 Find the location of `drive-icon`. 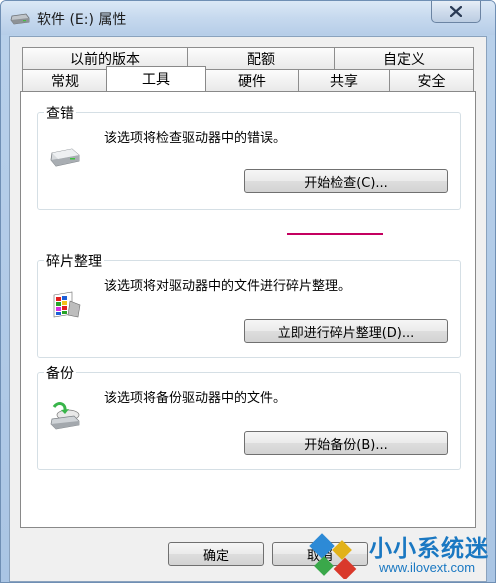

drive-icon is located at coordinates (65, 156).